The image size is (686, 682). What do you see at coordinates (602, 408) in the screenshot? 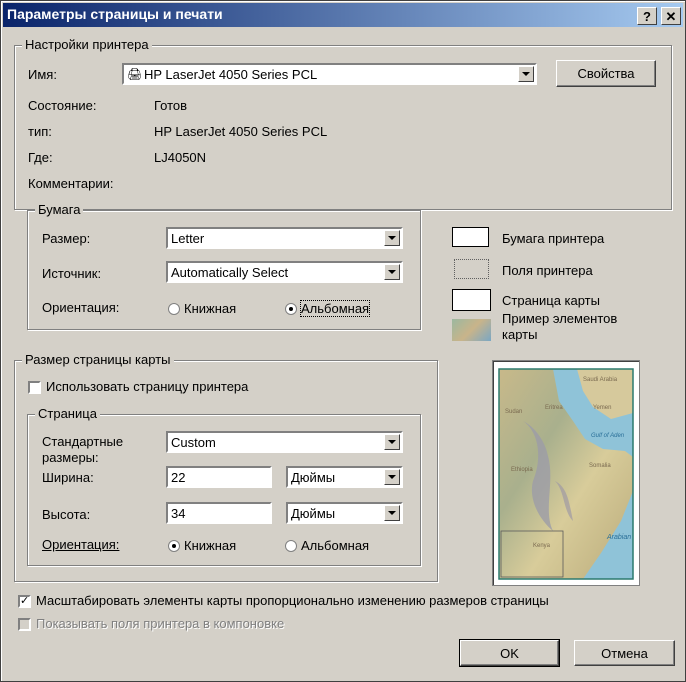
I see `map-label-yemen: Yemen` at bounding box center [602, 408].